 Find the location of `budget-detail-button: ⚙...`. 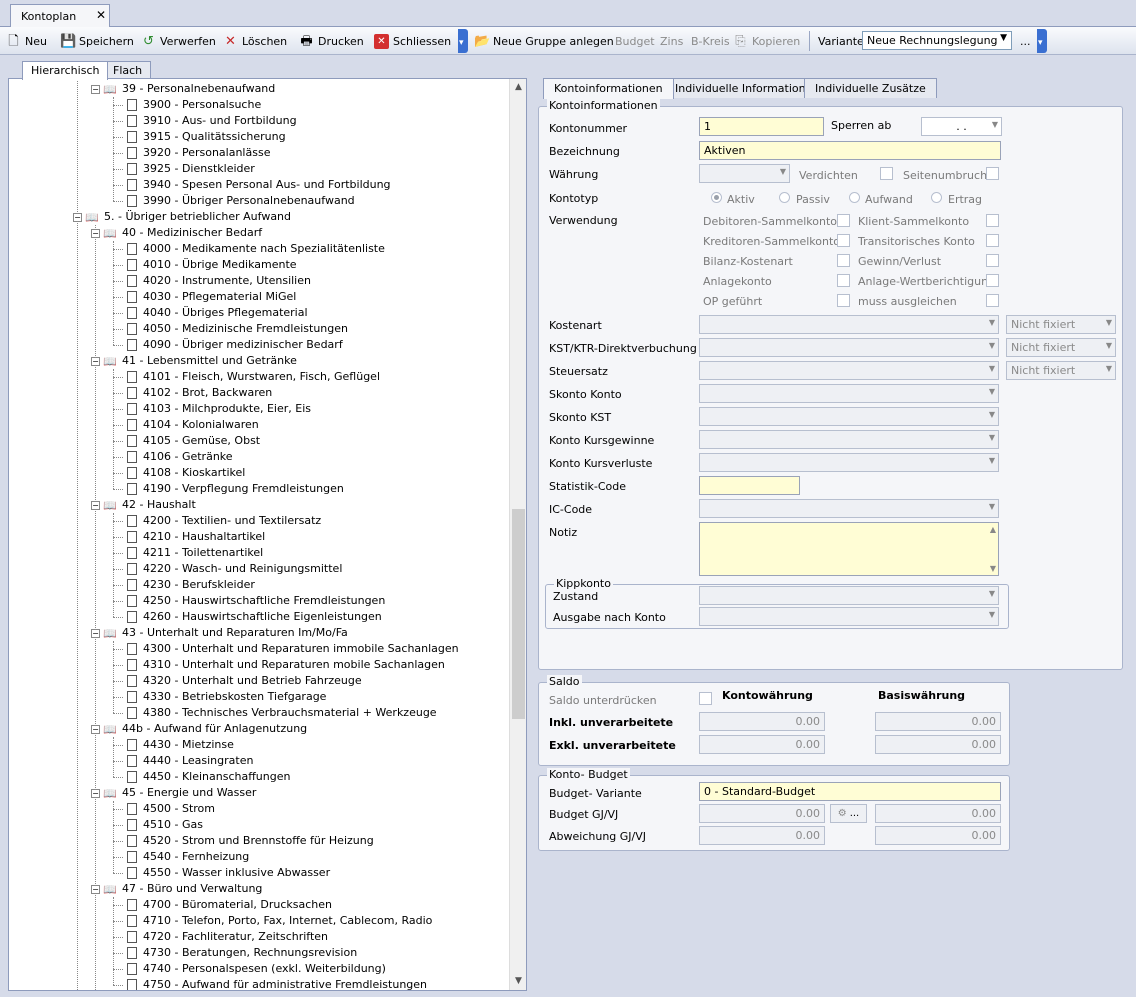

budget-detail-button: ⚙... is located at coordinates (848, 813).